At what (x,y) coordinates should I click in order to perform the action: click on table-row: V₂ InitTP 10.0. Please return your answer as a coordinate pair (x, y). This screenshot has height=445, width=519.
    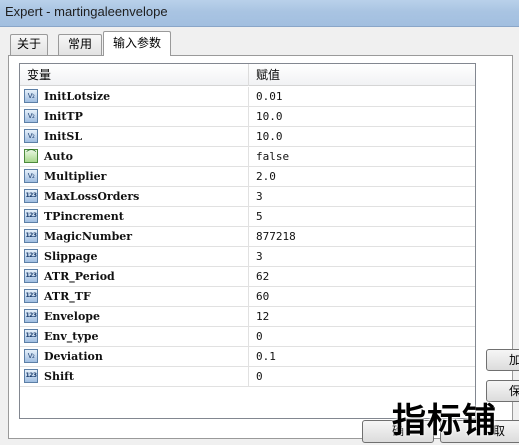
    Looking at the image, I should click on (247, 117).